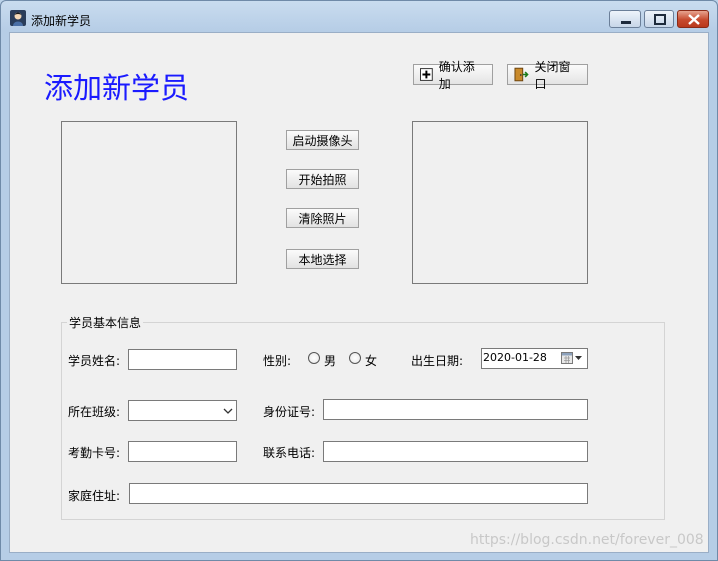  Describe the element at coordinates (455, 409) in the screenshot. I see `id-card-input` at that location.